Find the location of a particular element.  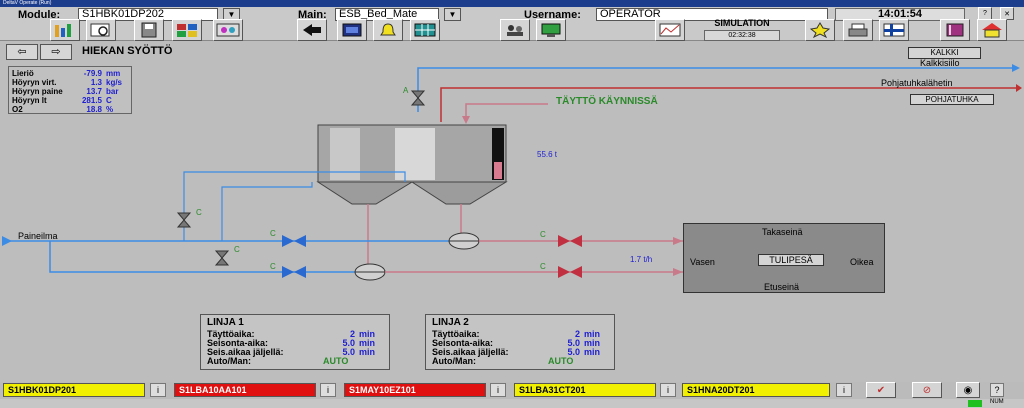

valve-c2-icon is located at coordinates (222, 254).